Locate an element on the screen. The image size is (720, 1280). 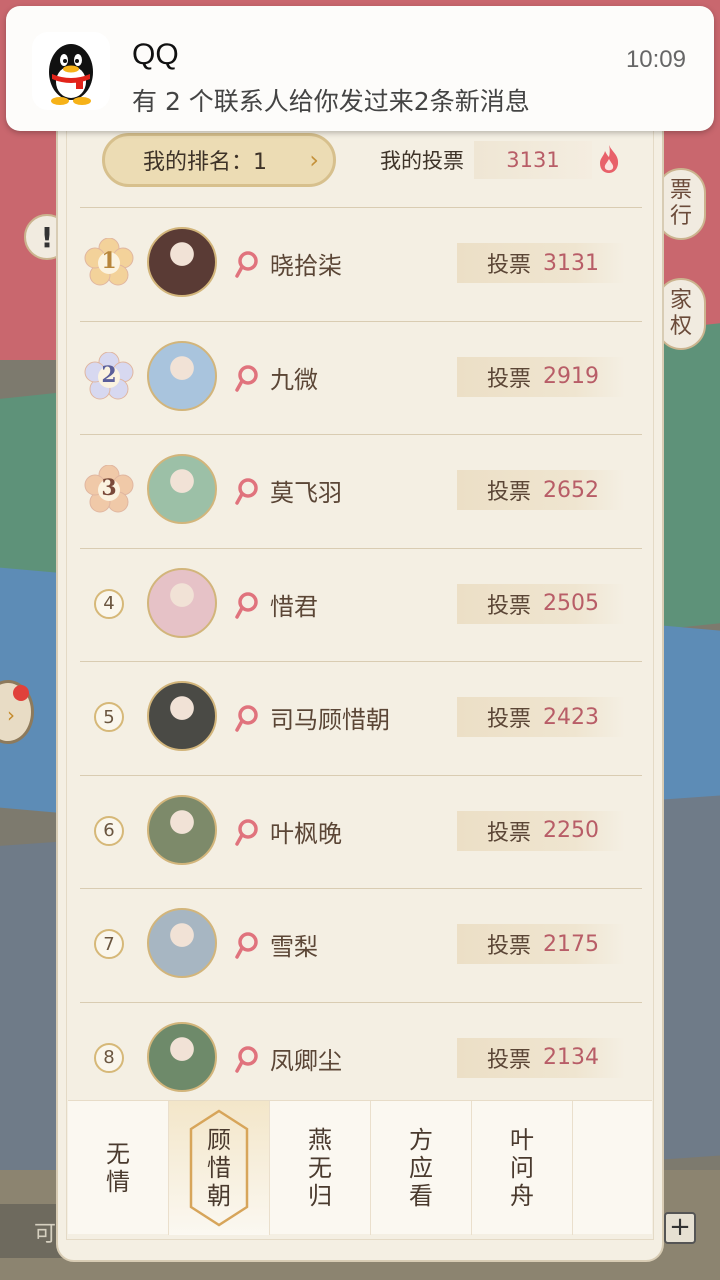
vote-button: 投票 2175 is located at coordinates (541, 944).